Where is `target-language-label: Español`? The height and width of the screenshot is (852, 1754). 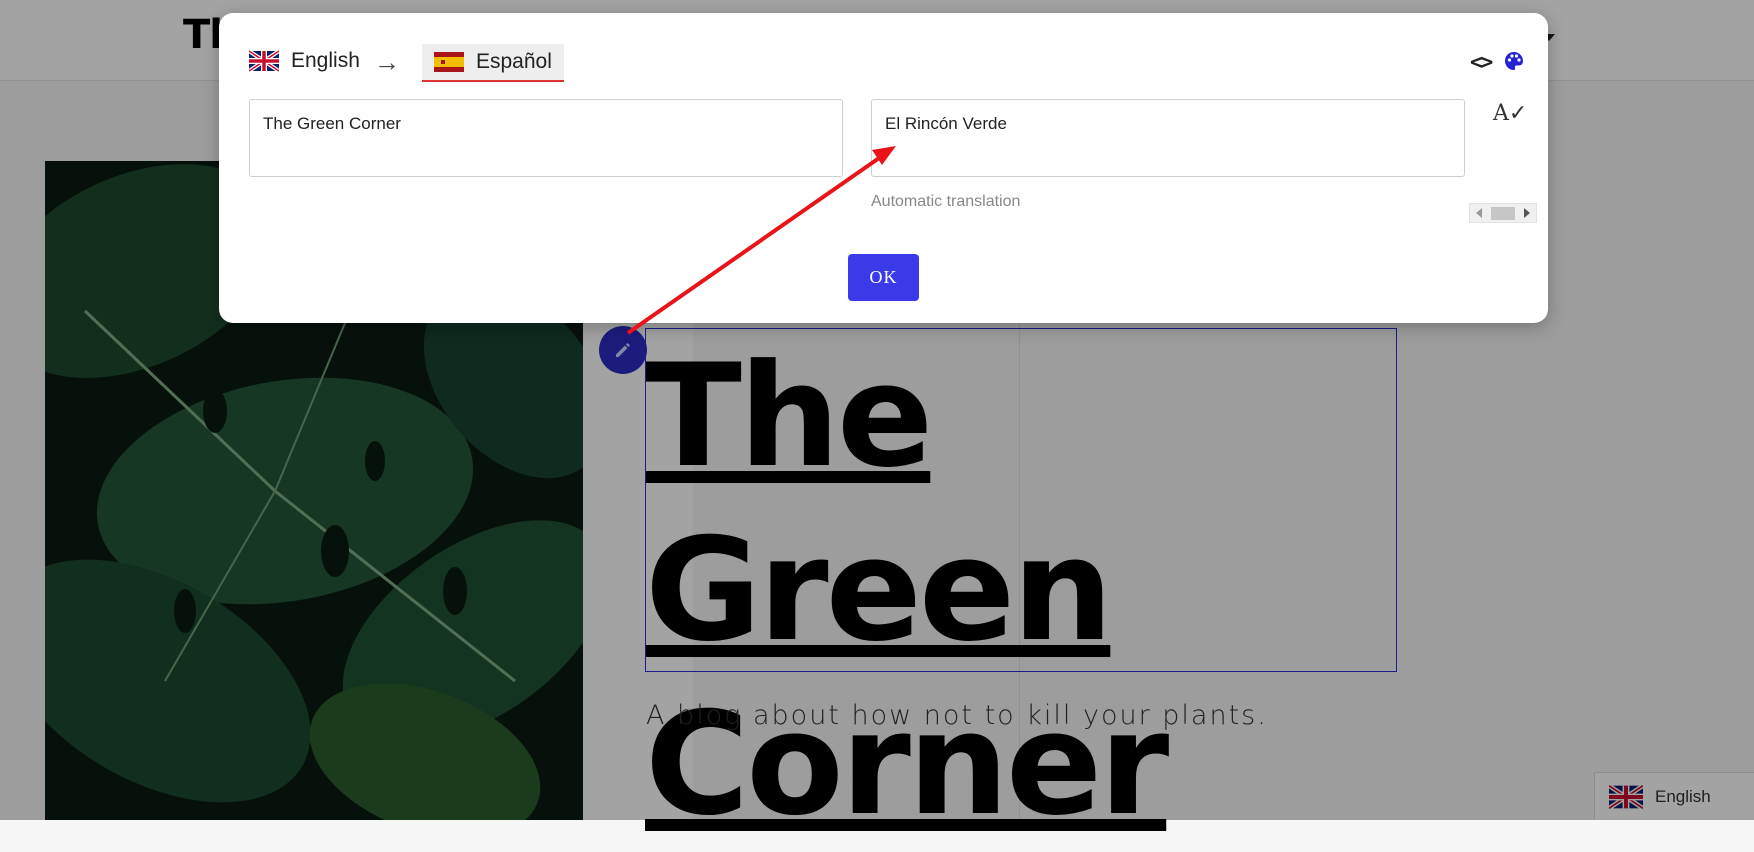
target-language-label: Español is located at coordinates (514, 61).